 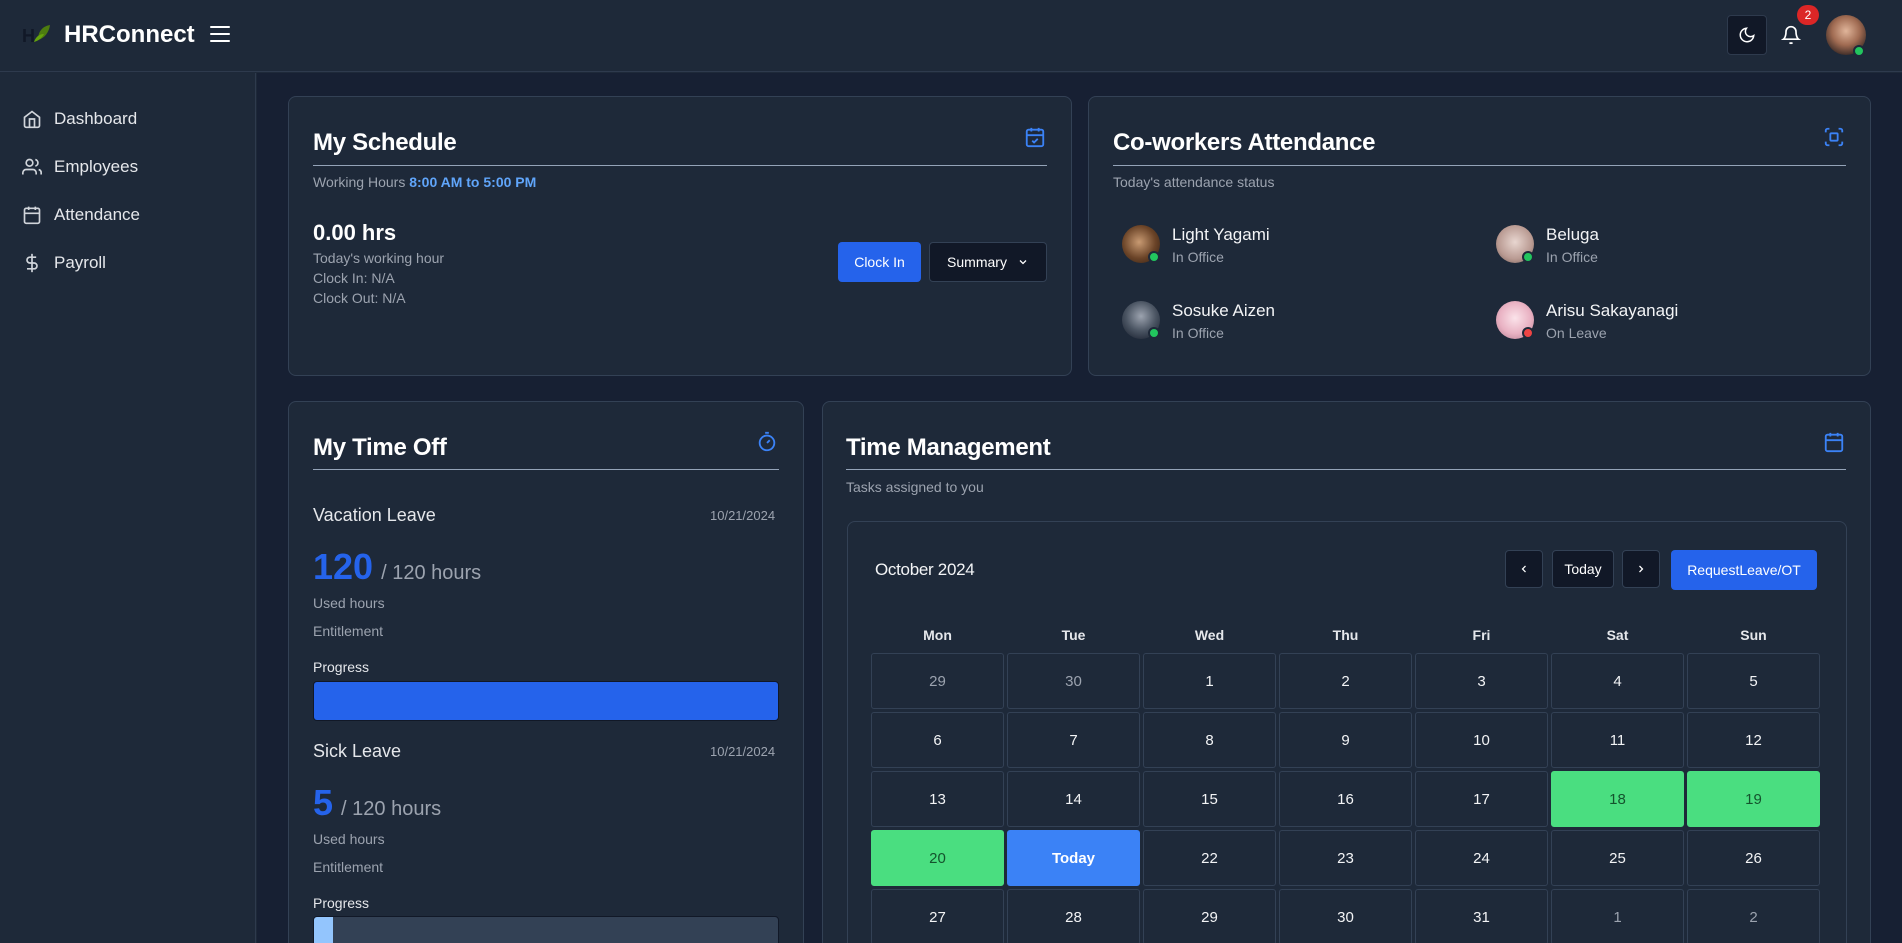 I want to click on moon-icon, so click(x=1747, y=35).